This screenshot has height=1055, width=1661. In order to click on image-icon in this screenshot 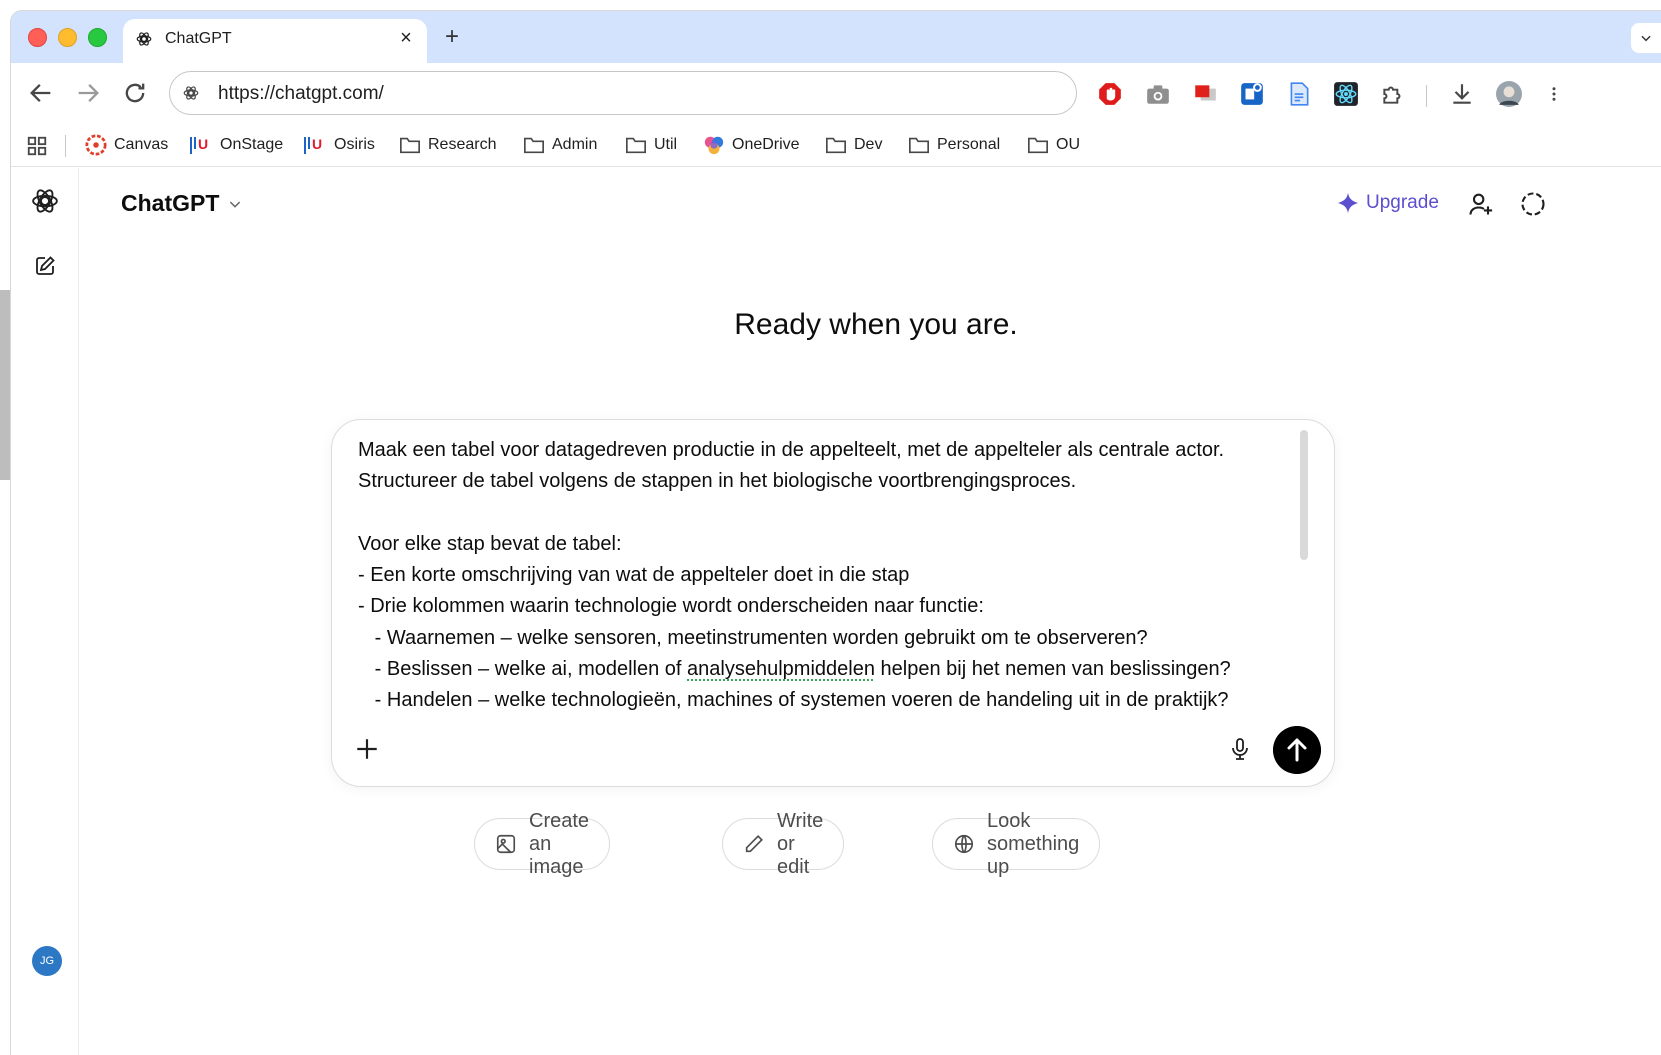, I will do `click(506, 844)`.